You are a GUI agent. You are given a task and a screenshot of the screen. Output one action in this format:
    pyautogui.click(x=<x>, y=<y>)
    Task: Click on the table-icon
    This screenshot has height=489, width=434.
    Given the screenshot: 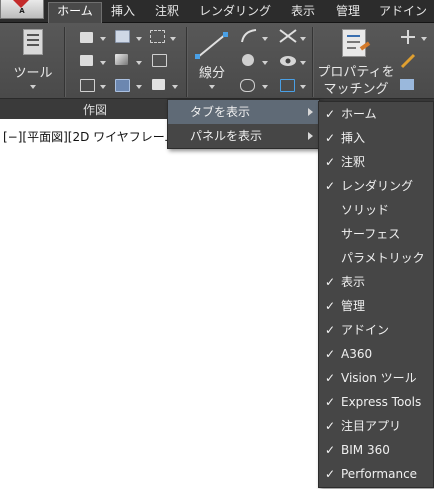 What is the action you would take?
    pyautogui.click(x=87, y=85)
    